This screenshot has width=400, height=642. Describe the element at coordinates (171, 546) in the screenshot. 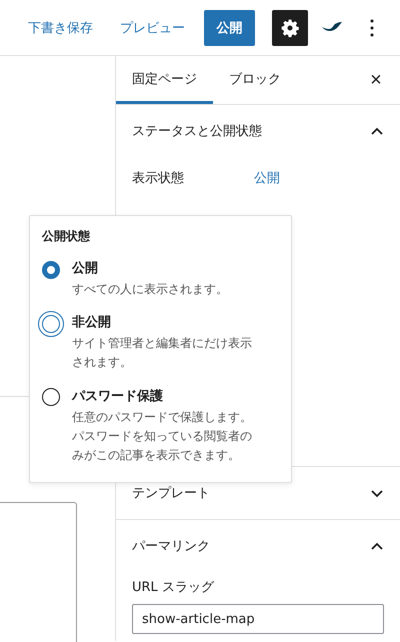

I see `panel-title: パーマリンク` at that location.